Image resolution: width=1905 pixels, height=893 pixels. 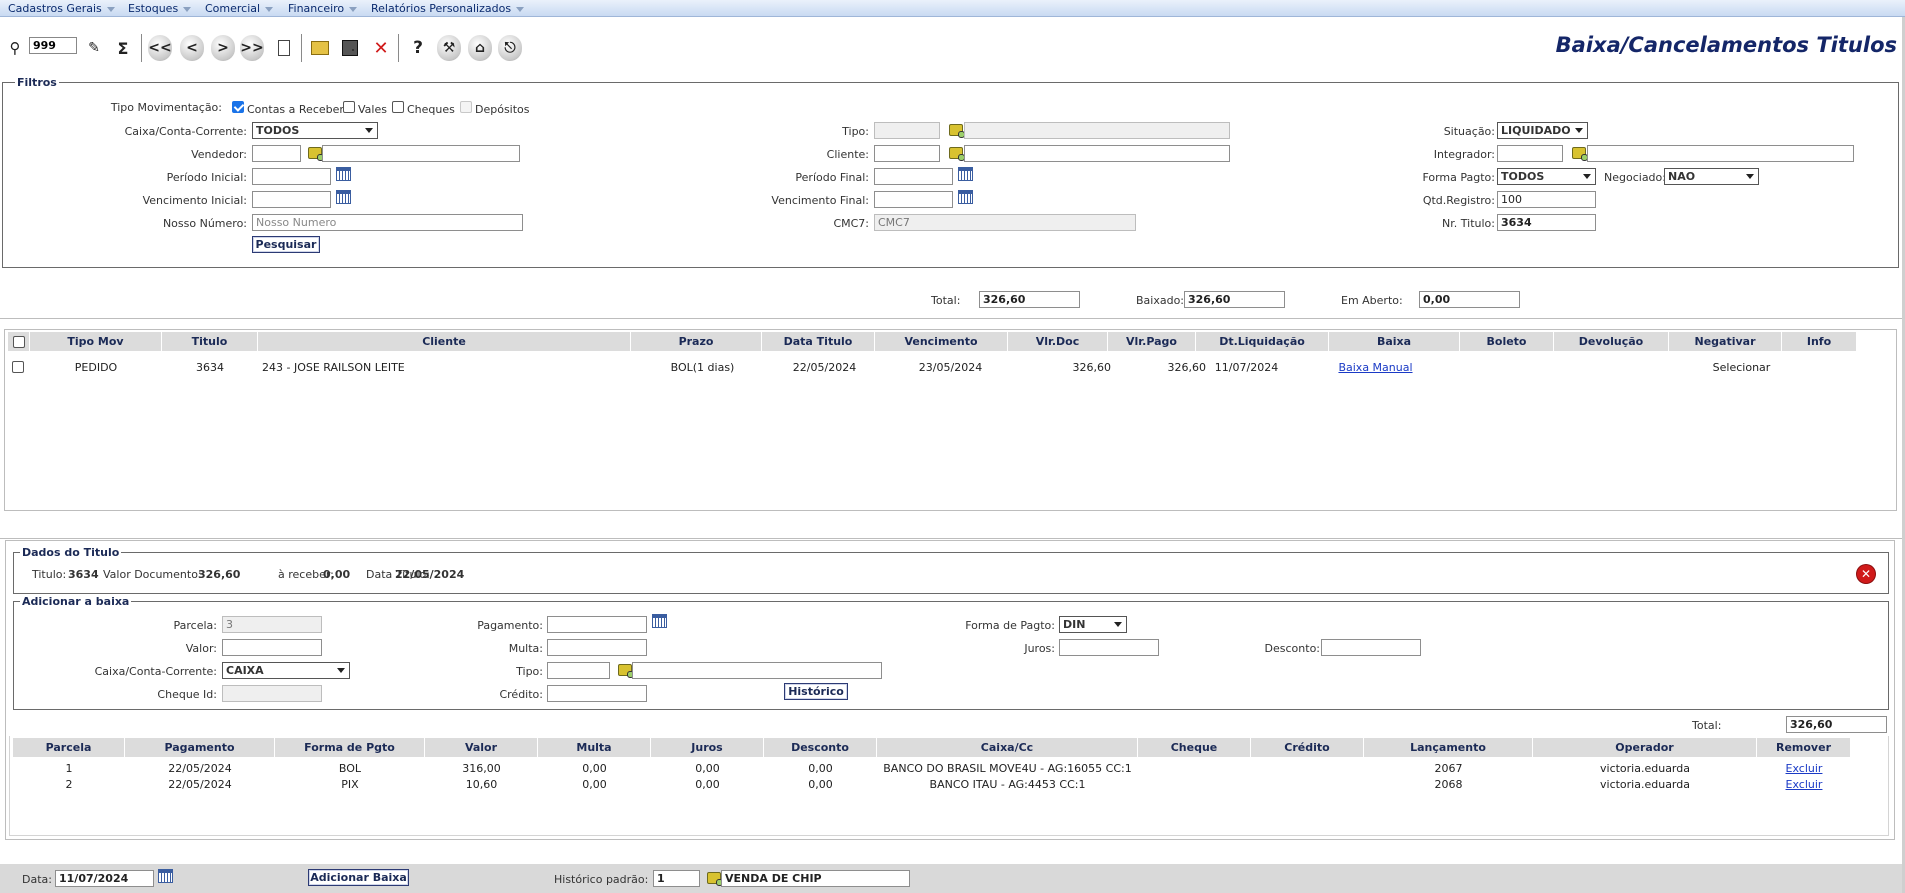 What do you see at coordinates (1866, 574) in the screenshot?
I see `close-icon: ✕` at bounding box center [1866, 574].